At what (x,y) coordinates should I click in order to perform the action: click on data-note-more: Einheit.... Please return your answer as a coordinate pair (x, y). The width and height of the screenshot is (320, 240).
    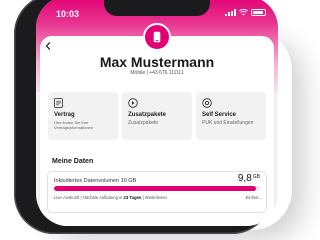
    Looking at the image, I should click on (253, 197).